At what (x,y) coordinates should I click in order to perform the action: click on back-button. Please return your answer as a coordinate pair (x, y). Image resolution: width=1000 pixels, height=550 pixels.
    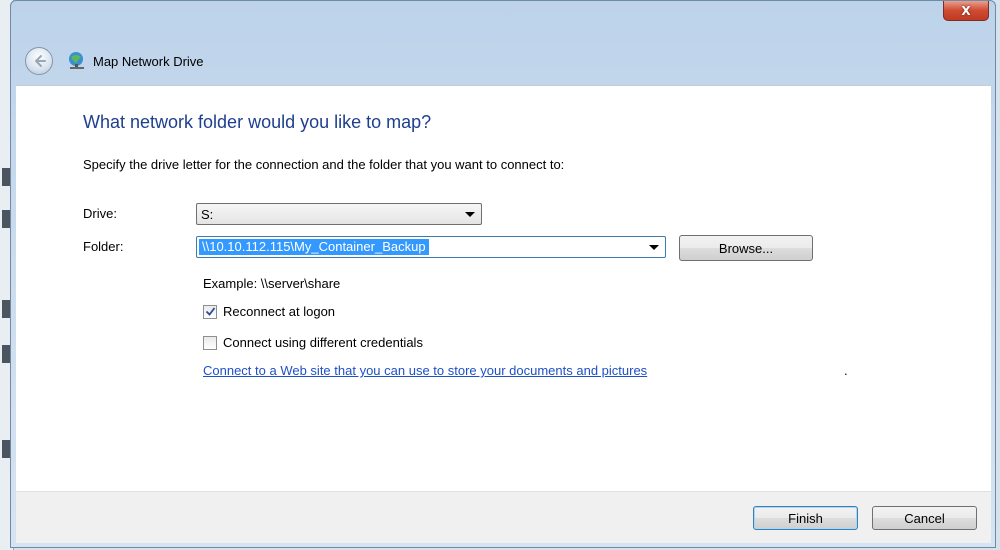
    Looking at the image, I should click on (39, 61).